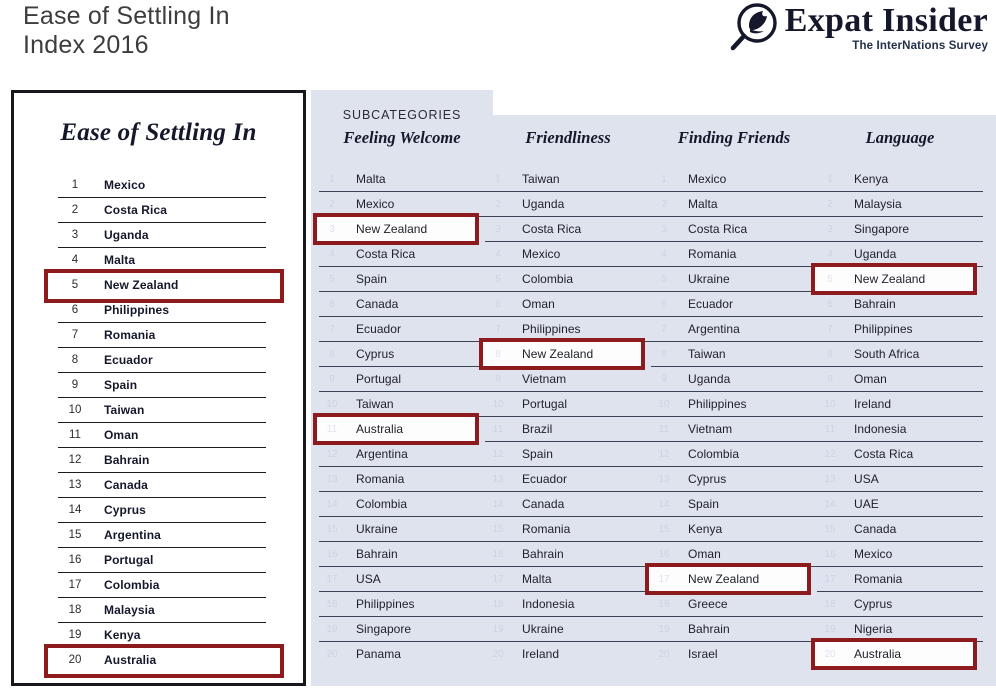 The width and height of the screenshot is (996, 692). Describe the element at coordinates (900, 379) in the screenshot. I see `subcategory-row: 9 Oman` at that location.